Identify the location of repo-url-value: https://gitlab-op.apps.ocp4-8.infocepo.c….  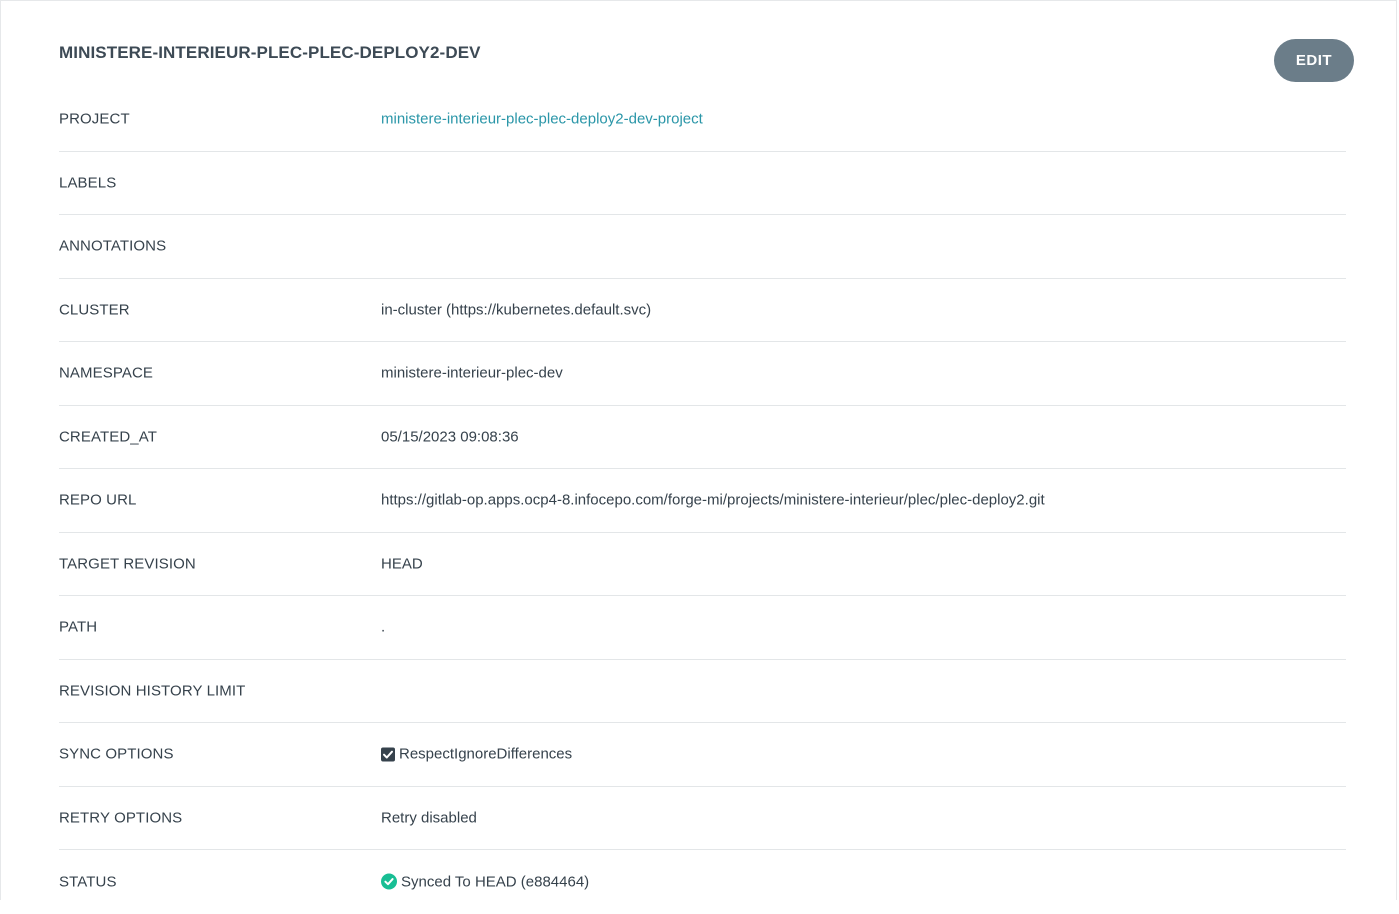
(713, 500).